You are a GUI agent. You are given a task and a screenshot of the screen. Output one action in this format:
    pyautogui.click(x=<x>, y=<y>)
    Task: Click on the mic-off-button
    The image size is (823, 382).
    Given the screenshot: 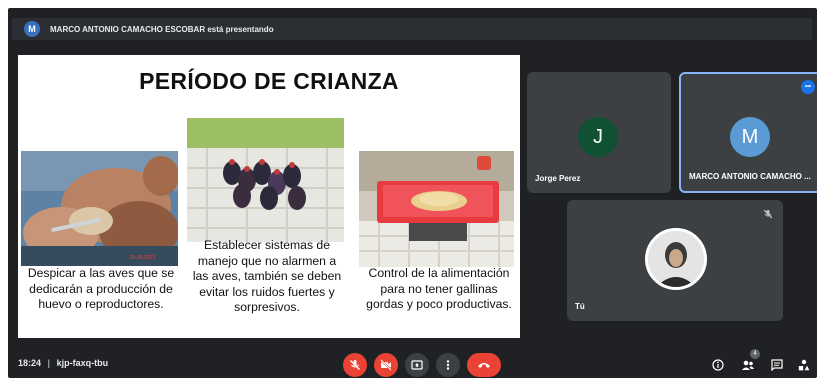 What is the action you would take?
    pyautogui.click(x=355, y=365)
    